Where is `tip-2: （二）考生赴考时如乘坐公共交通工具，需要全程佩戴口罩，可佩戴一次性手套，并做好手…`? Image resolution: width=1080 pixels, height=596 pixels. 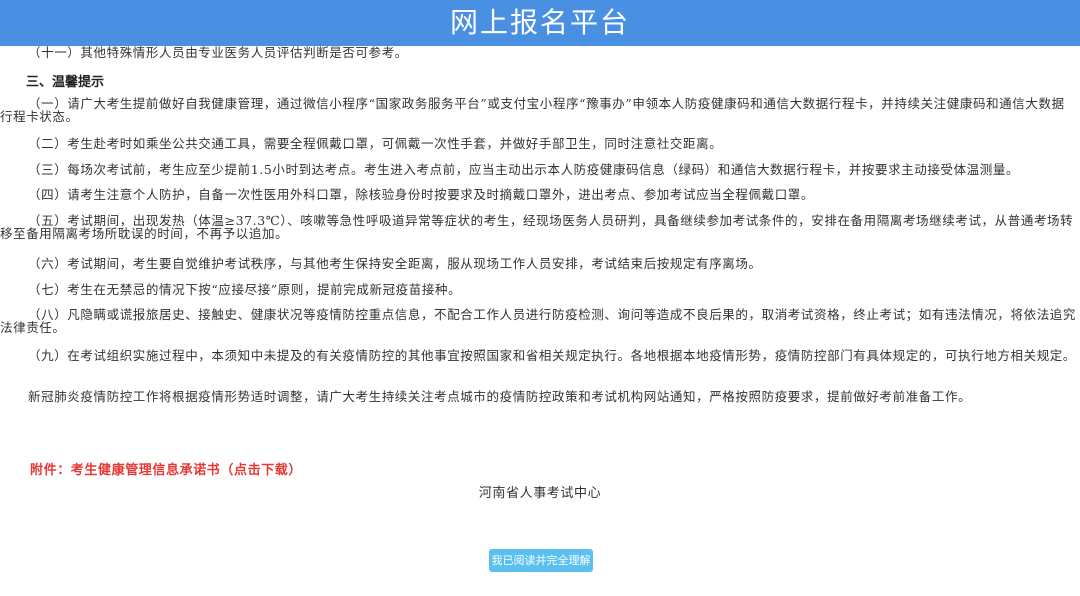 tip-2: （二）考生赴考时如乘坐公共交通工具，需要全程佩戴口罩，可佩戴一次性手套，并做好手… is located at coordinates (375, 143).